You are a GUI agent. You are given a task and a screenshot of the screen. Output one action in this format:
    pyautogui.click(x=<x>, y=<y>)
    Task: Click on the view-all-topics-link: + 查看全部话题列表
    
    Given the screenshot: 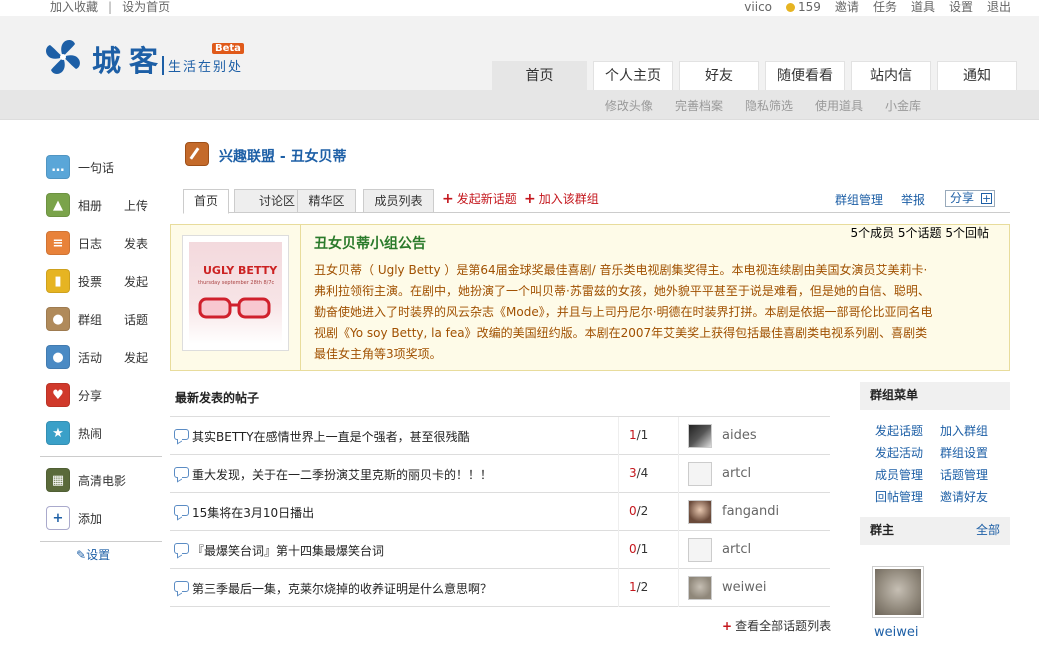 What is the action you would take?
    pyautogui.click(x=776, y=625)
    